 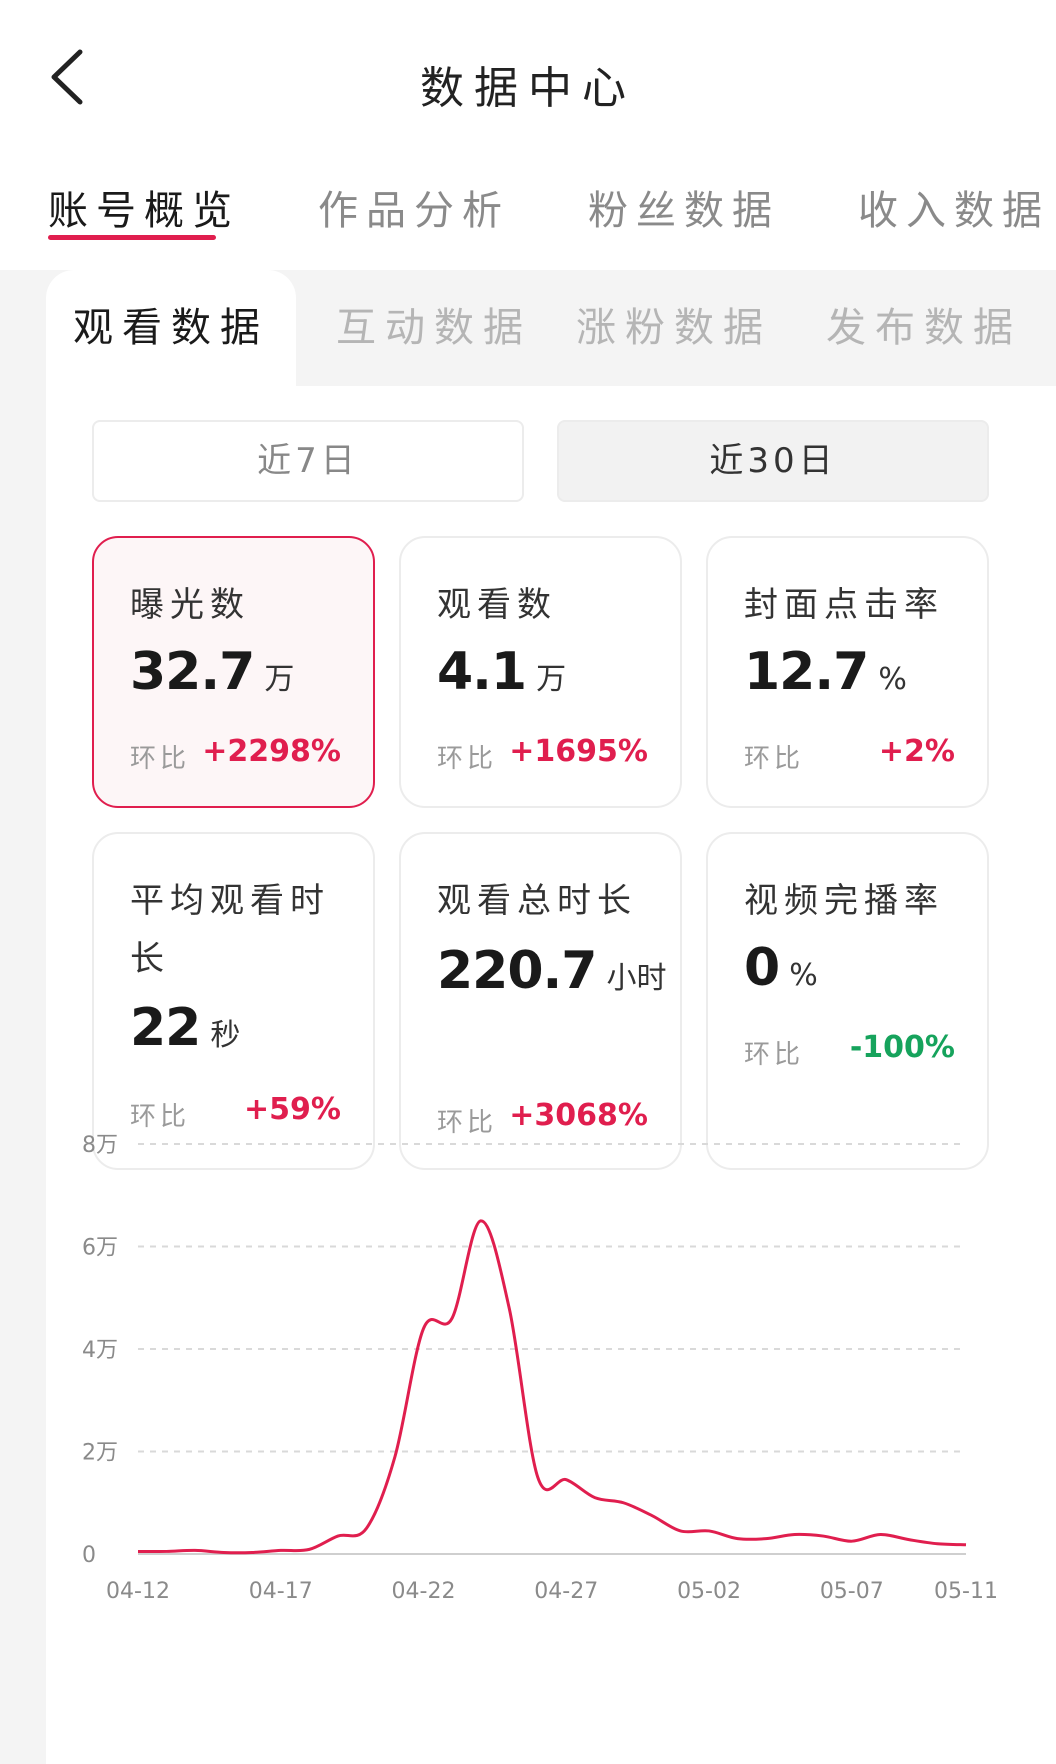 What do you see at coordinates (902, 1047) in the screenshot?
I see `metric-change: -100%` at bounding box center [902, 1047].